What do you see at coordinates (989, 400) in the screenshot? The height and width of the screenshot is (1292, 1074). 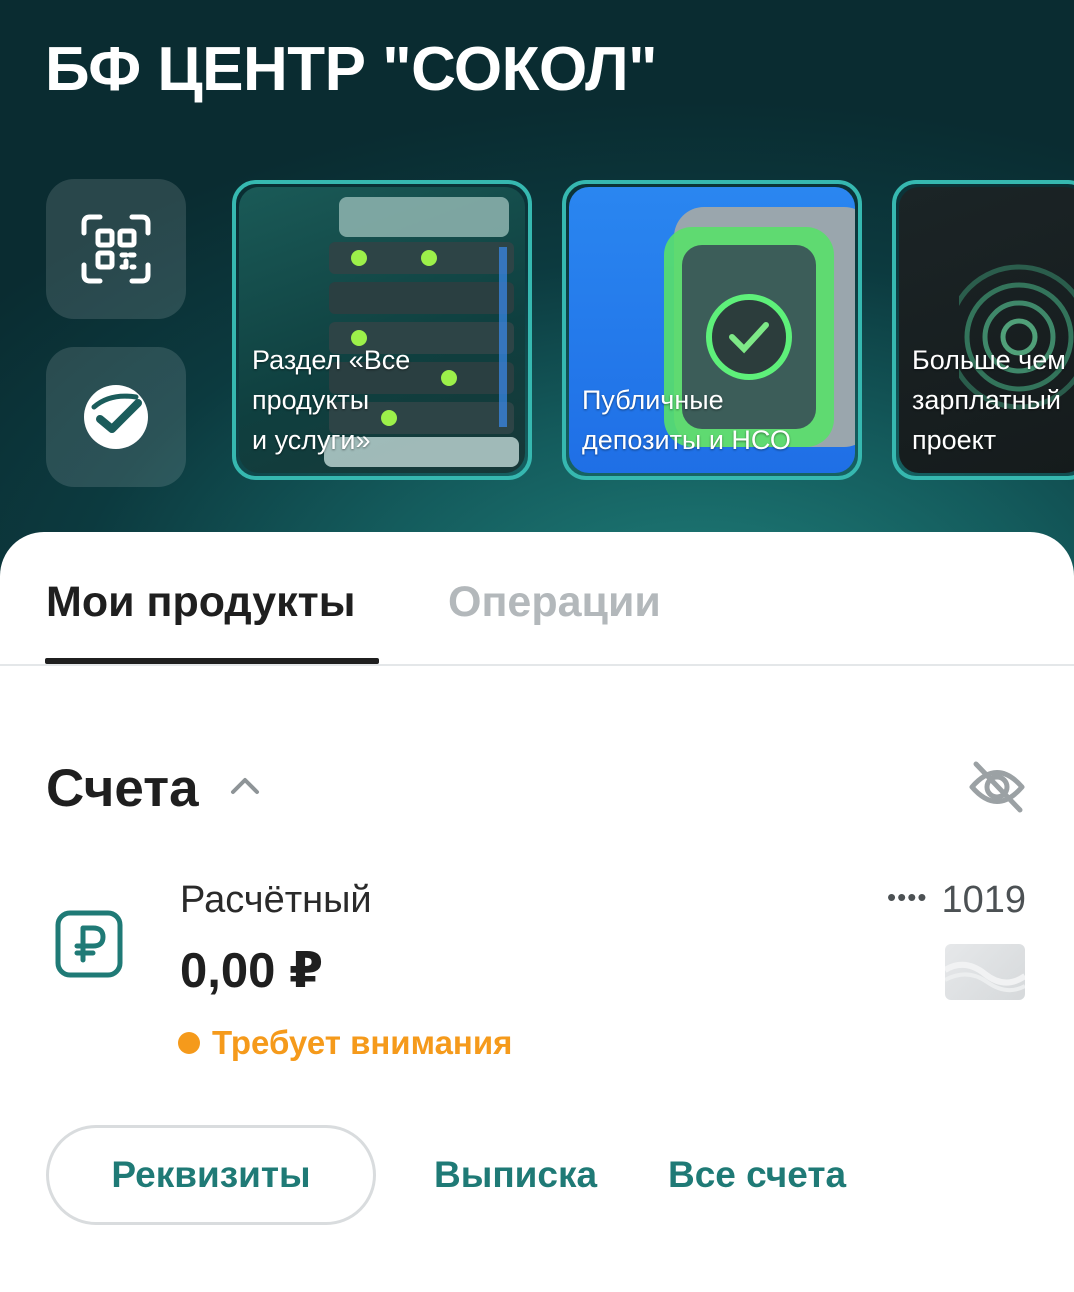 I see `story-label: Больше чем зарплатный проект` at bounding box center [989, 400].